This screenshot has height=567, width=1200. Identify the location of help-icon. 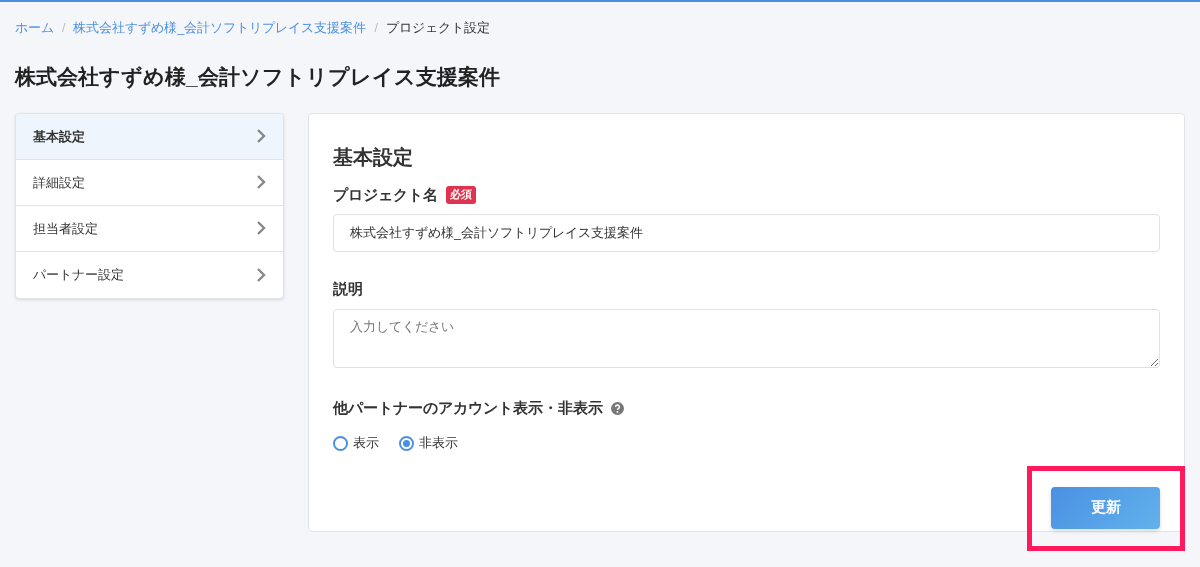
(617, 409).